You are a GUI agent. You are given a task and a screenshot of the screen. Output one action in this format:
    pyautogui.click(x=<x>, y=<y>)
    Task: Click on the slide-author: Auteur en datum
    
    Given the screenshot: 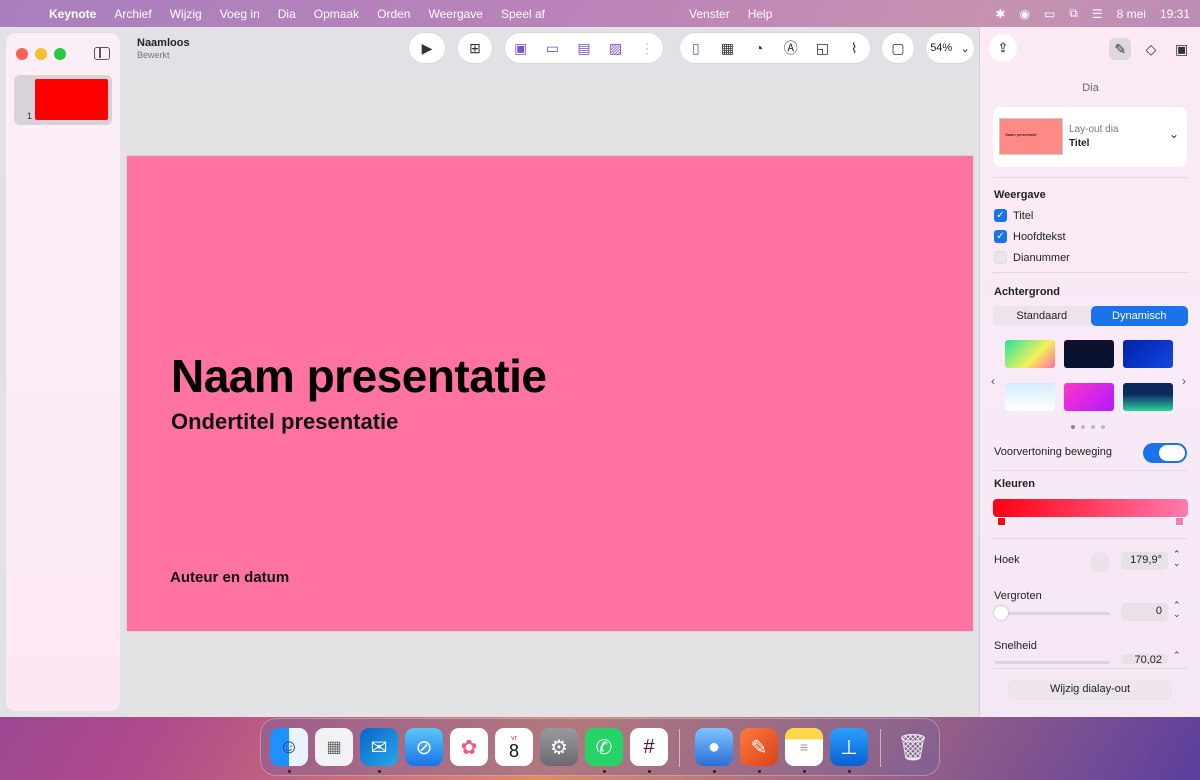 What is the action you would take?
    pyautogui.click(x=229, y=577)
    